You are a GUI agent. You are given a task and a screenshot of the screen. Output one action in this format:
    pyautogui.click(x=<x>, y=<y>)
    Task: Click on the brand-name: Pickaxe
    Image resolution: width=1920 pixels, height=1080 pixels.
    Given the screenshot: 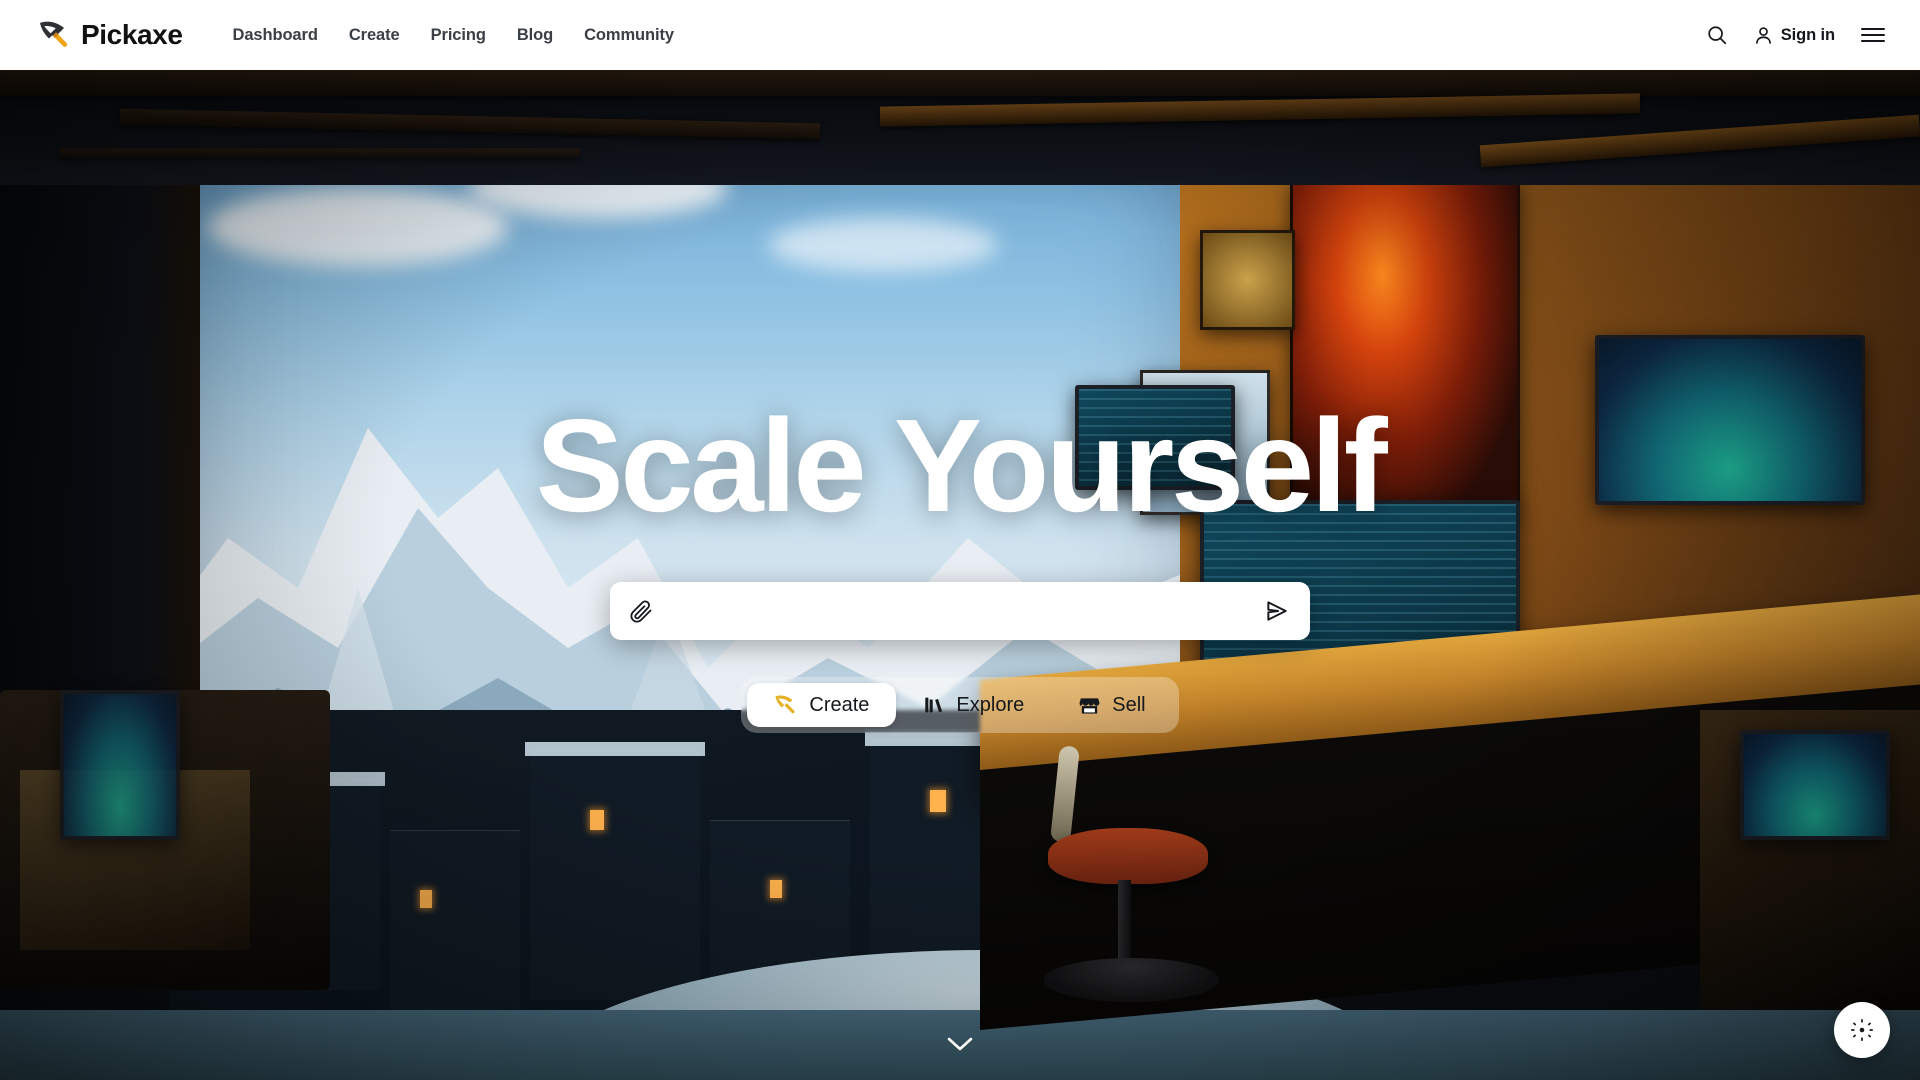 What is the action you would take?
    pyautogui.click(x=132, y=34)
    